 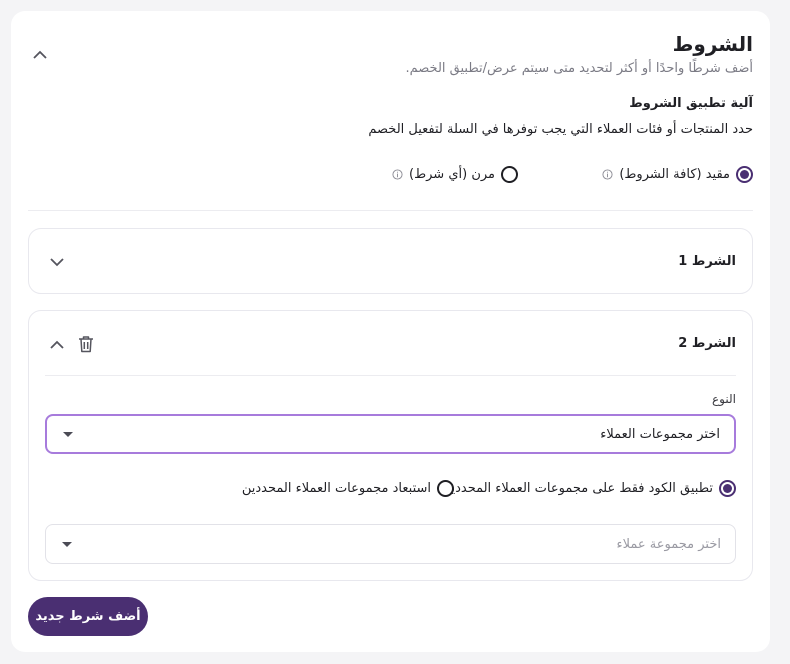 What do you see at coordinates (509, 174) in the screenshot?
I see `radio-flexible` at bounding box center [509, 174].